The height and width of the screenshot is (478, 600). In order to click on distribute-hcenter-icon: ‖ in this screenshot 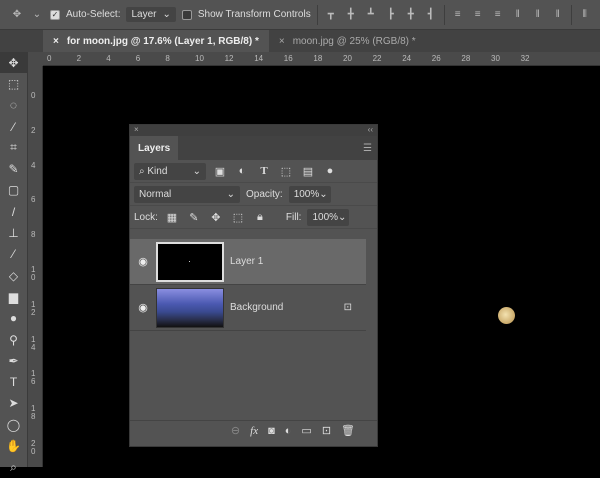, I will do `click(538, 14)`.